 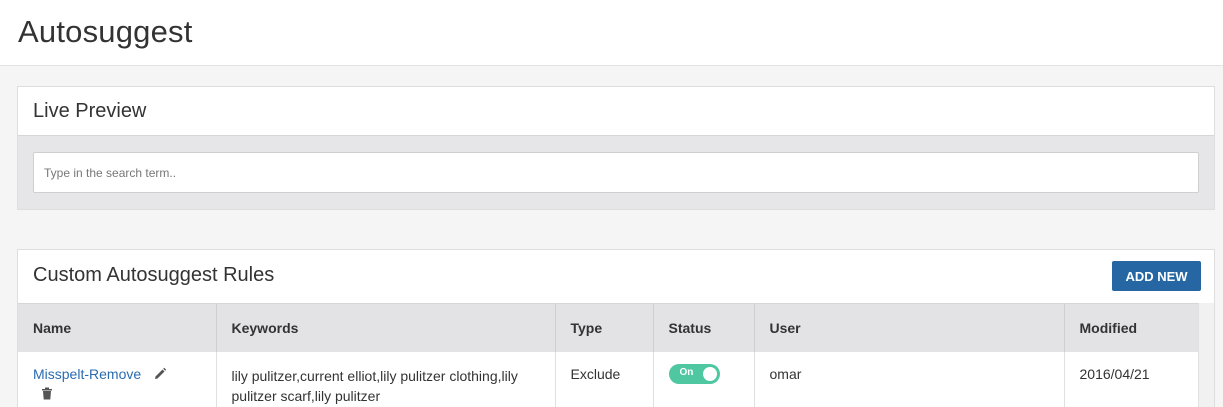 I want to click on column-header-status: Status, so click(x=704, y=328).